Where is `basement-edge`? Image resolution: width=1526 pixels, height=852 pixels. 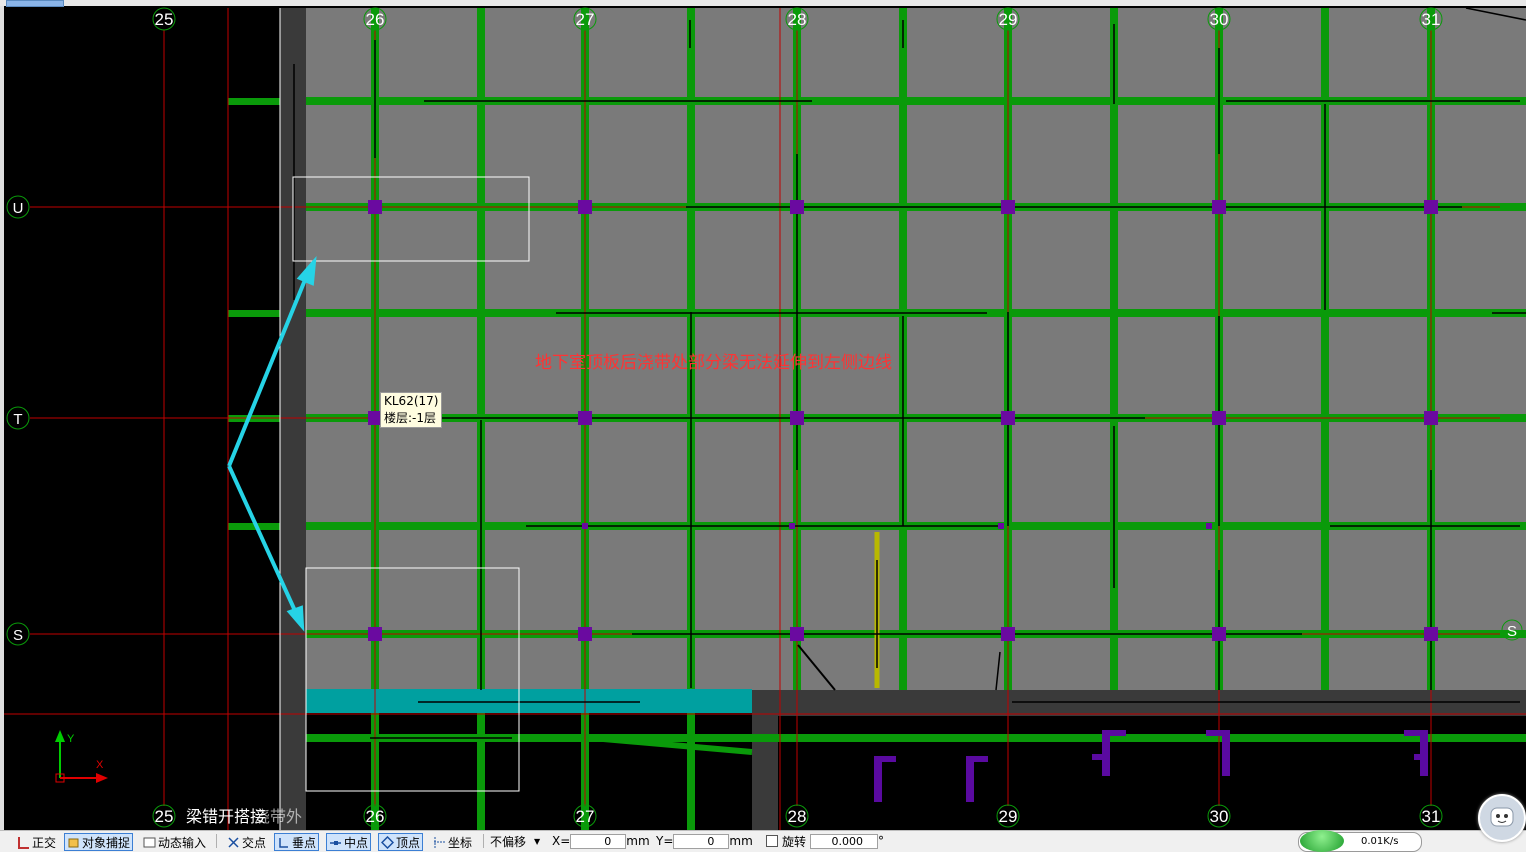
basement-edge is located at coordinates (1139, 760).